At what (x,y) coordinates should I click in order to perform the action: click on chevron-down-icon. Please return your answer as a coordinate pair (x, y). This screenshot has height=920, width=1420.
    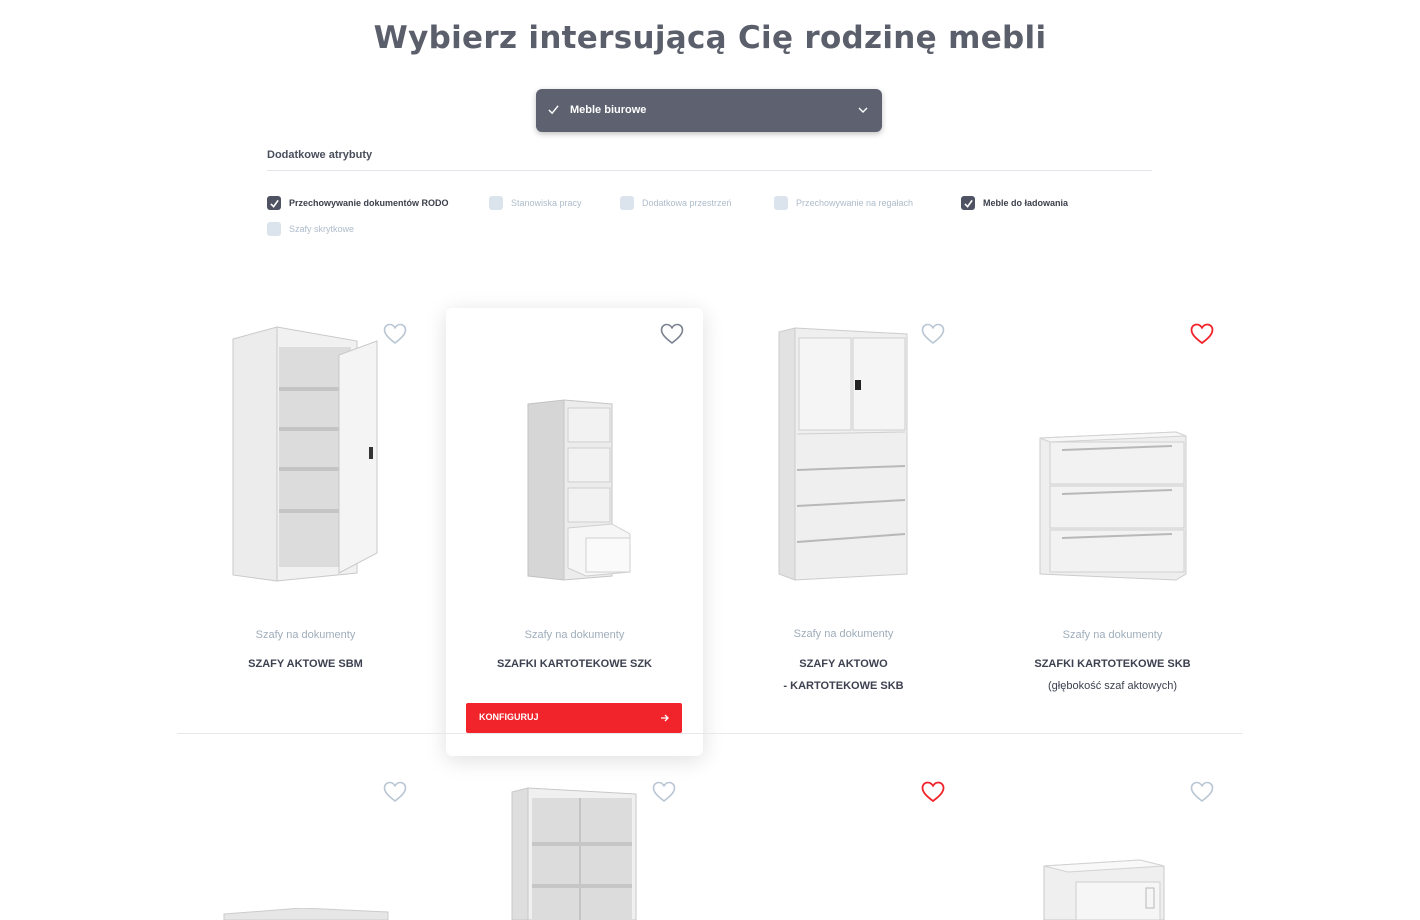
    Looking at the image, I should click on (863, 110).